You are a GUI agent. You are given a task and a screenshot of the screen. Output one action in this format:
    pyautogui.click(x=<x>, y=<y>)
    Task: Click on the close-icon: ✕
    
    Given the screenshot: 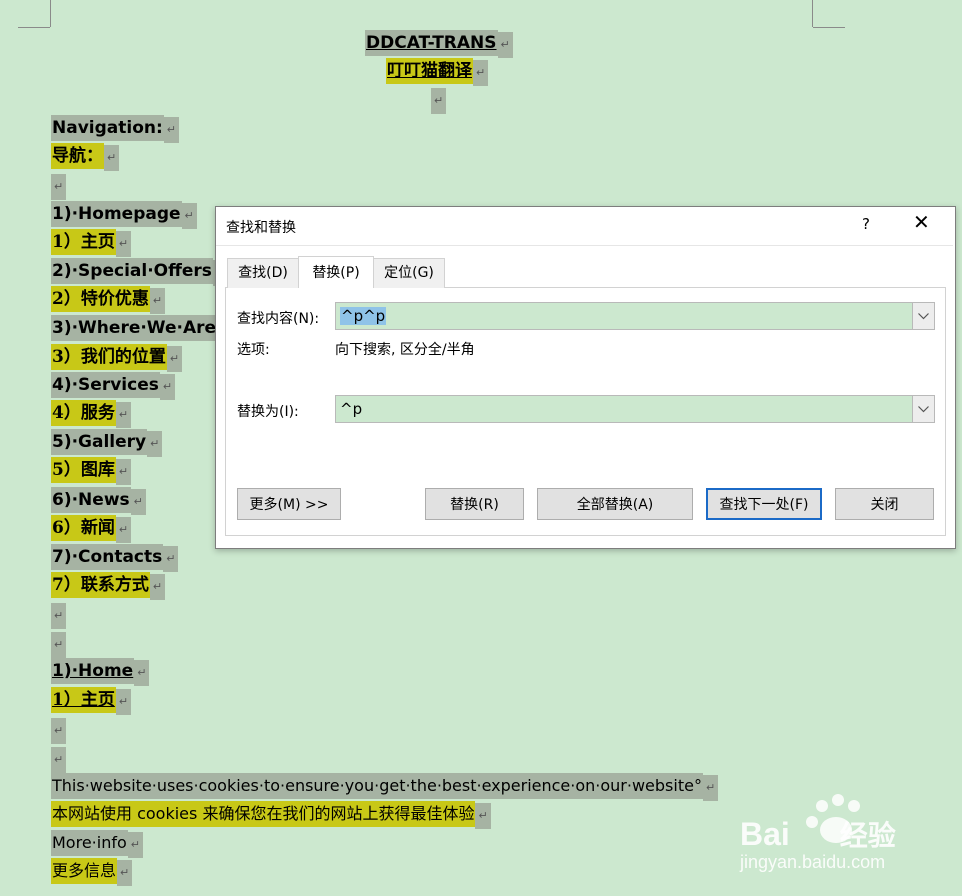 What is the action you would take?
    pyautogui.click(x=921, y=222)
    